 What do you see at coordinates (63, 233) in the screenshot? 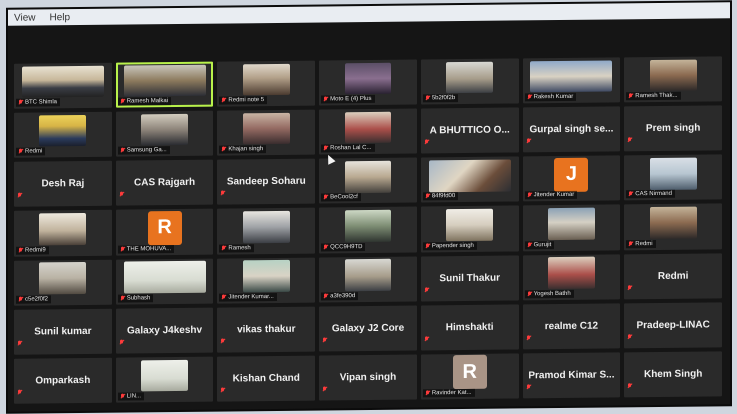
I see `participant-tile: Redmi9` at bounding box center [63, 233].